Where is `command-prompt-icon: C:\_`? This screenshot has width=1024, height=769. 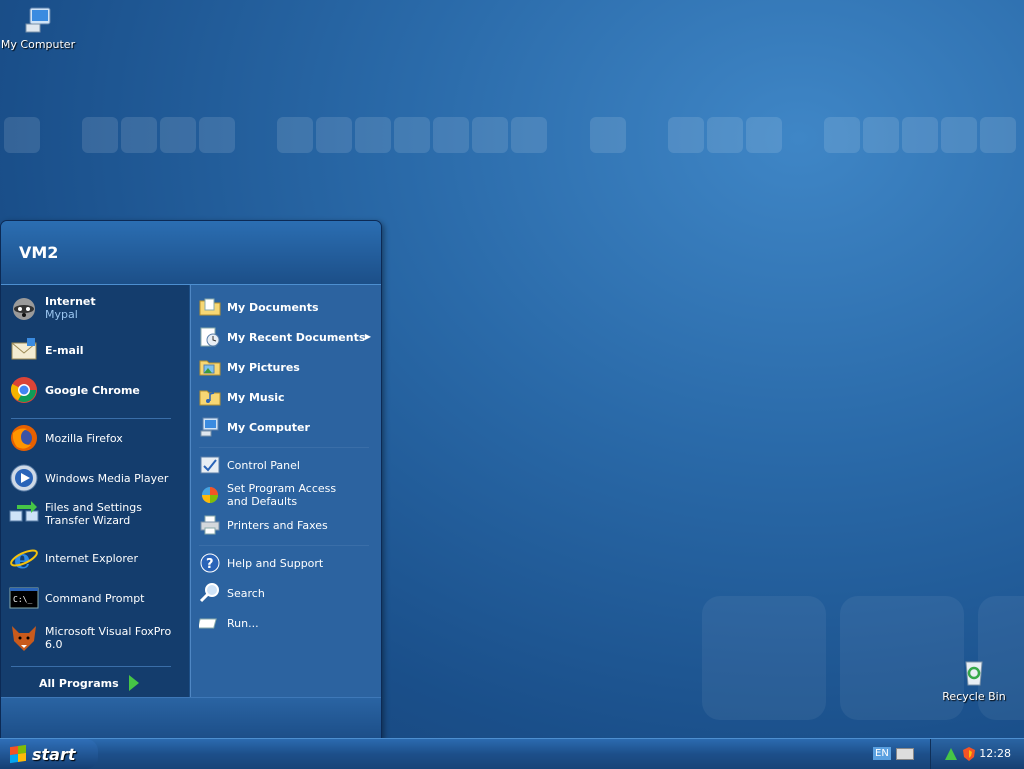 command-prompt-icon: C:\_ is located at coordinates (24, 598).